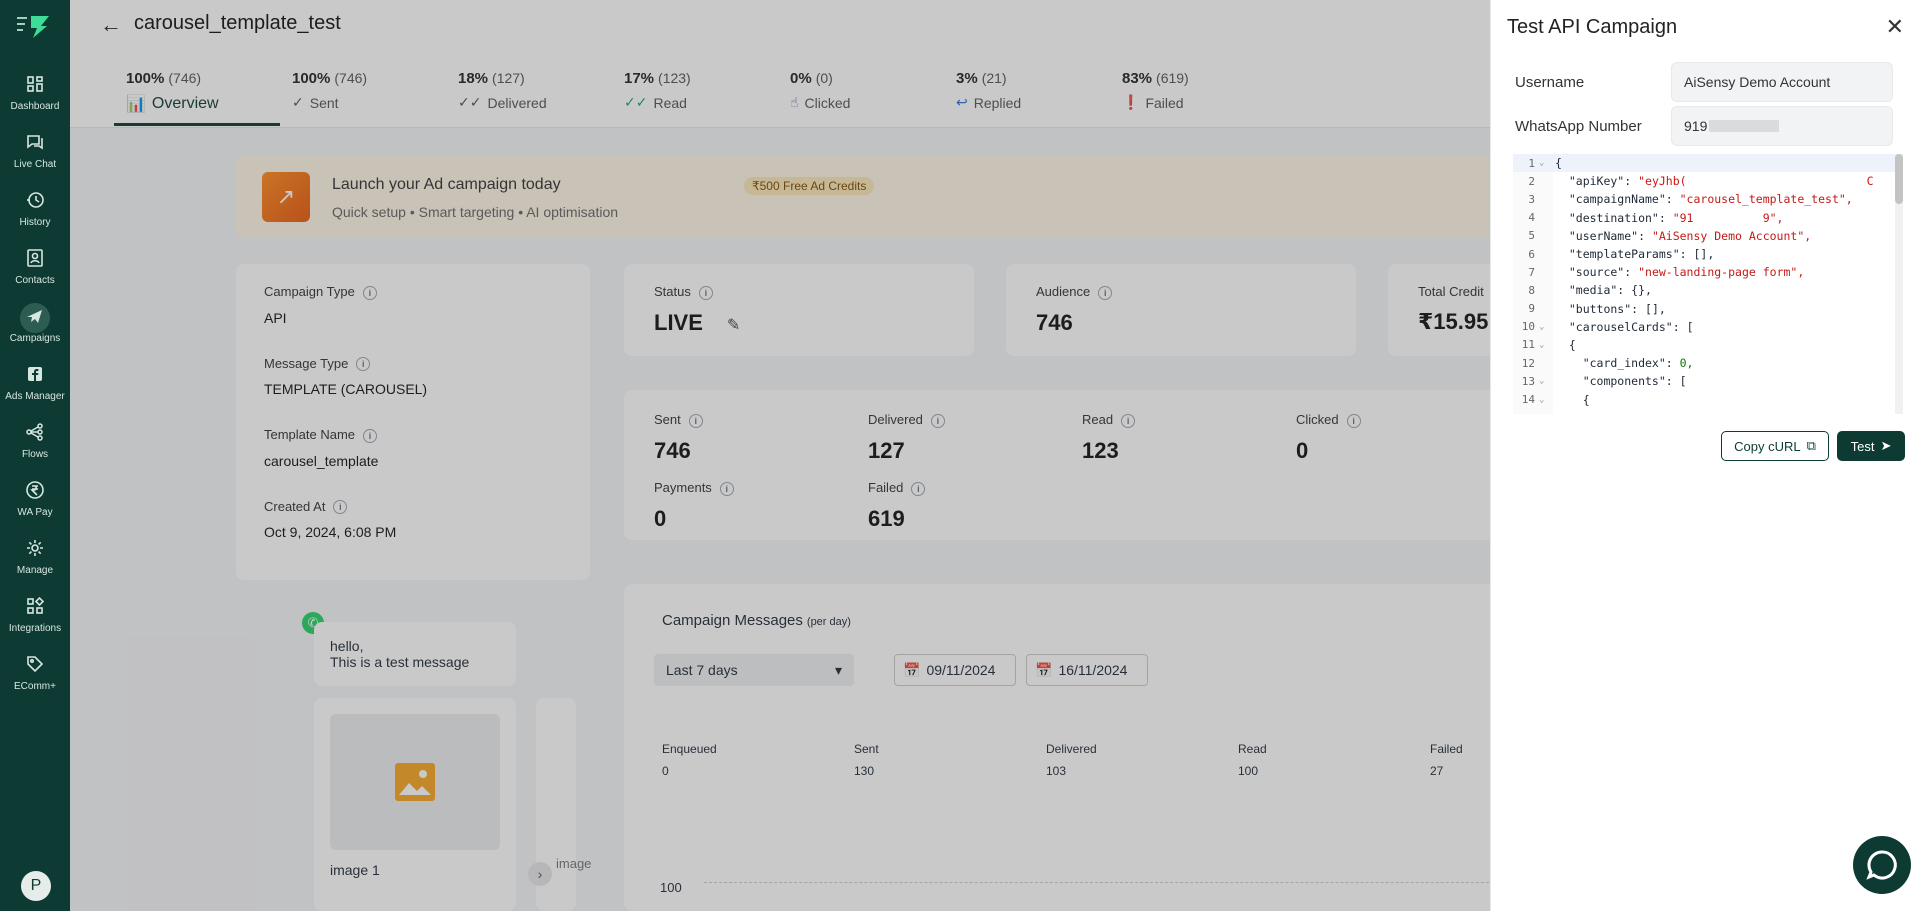 The width and height of the screenshot is (1920, 911). What do you see at coordinates (35, 222) in the screenshot?
I see `sidebar-item-label: History` at bounding box center [35, 222].